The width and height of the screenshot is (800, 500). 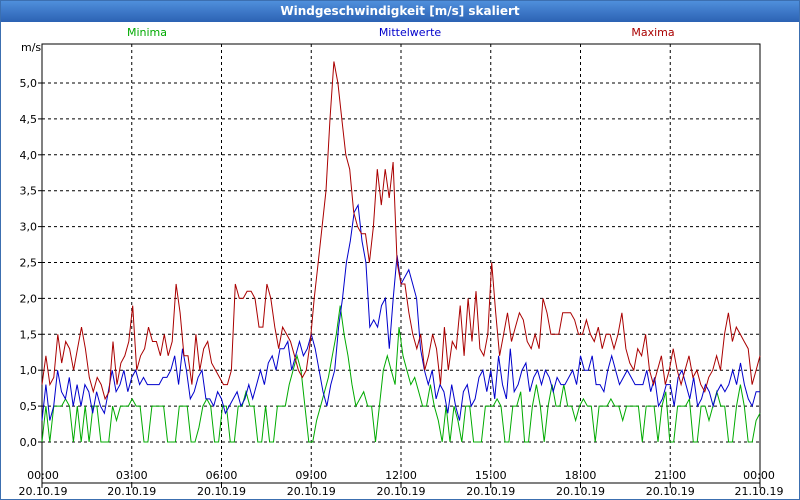 I want to click on y-axis-ticks: 0,0 0,5 1,0 1,5 2,0 2,5 3,0 3,5 4,0 4,5 5,0, so click(x=31, y=263).